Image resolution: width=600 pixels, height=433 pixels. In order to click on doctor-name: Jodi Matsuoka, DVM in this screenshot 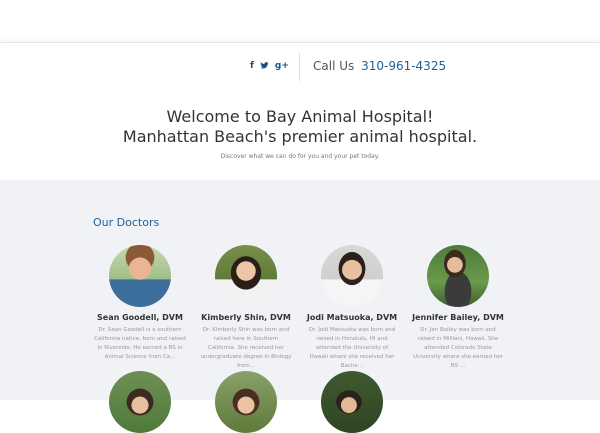, I will do `click(352, 317)`.